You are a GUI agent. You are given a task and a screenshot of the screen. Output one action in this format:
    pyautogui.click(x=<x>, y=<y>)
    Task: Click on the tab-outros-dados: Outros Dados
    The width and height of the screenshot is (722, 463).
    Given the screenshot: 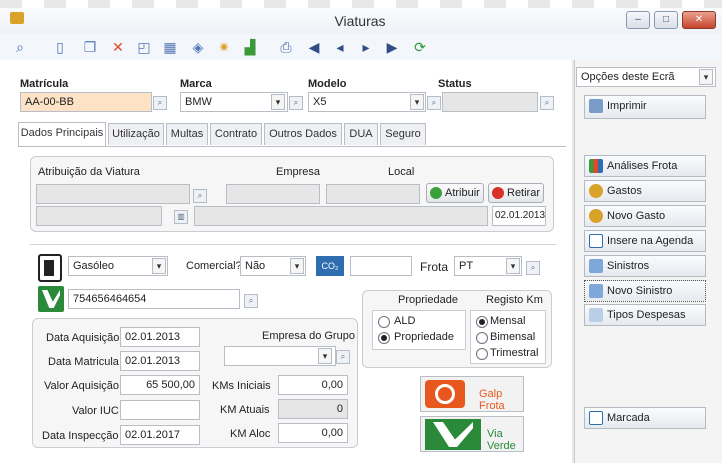 What is the action you would take?
    pyautogui.click(x=303, y=134)
    